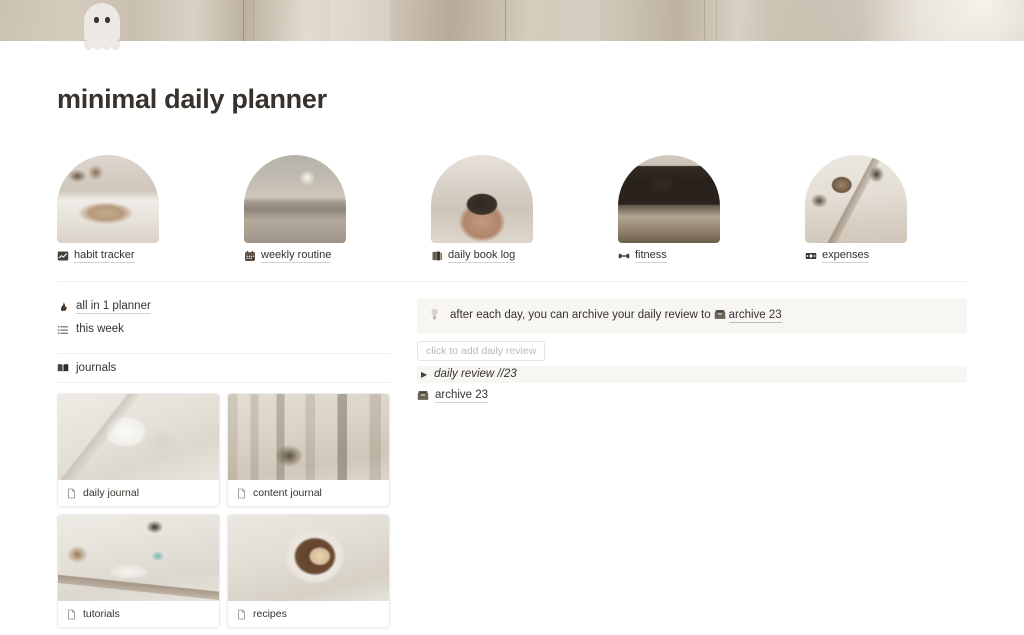 This screenshot has width=1024, height=635. What do you see at coordinates (308, 437) in the screenshot?
I see `content-journal-thumbnail` at bounding box center [308, 437].